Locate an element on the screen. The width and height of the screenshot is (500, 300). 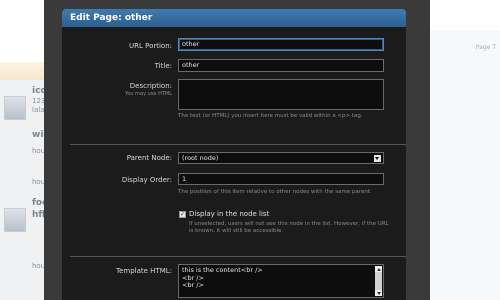
description-sublabel: You may use HTML is located at coordinates (148, 94).